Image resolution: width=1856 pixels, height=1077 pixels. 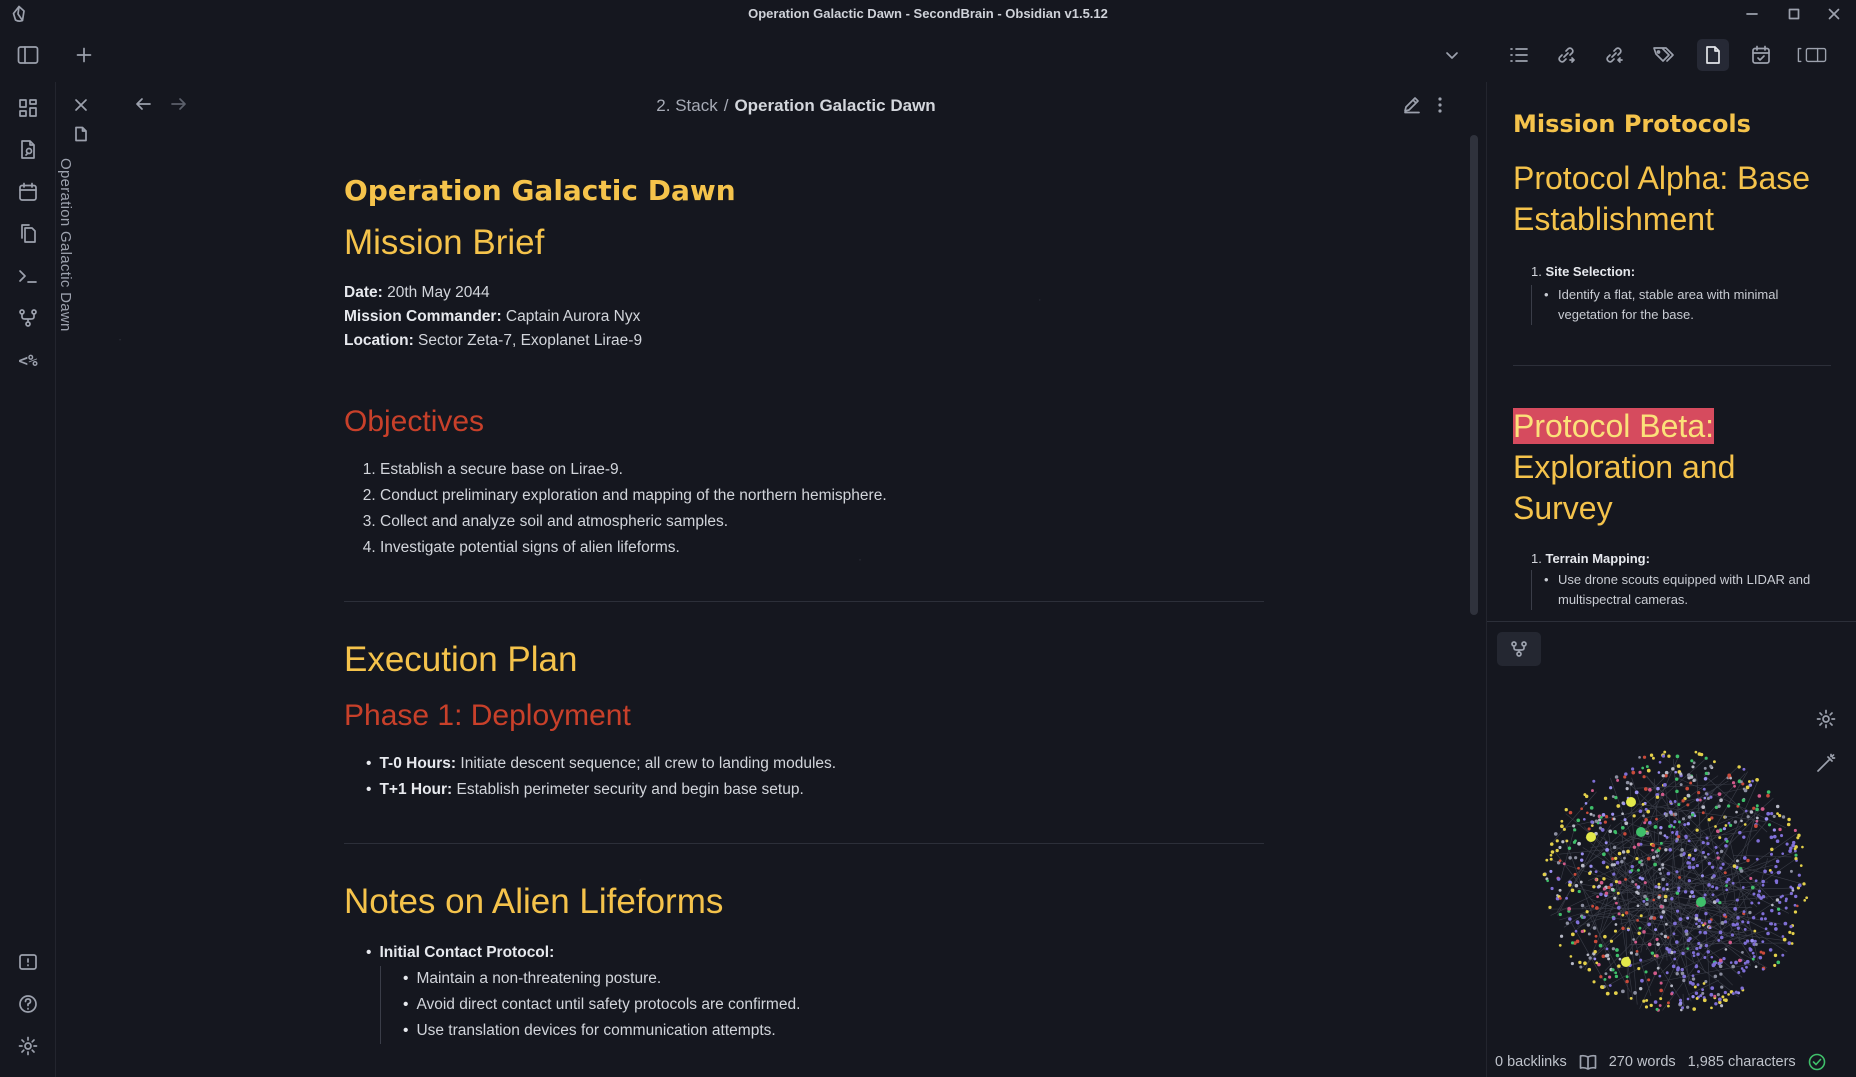 What do you see at coordinates (28, 360) in the screenshot?
I see `templater-icon: <%` at bounding box center [28, 360].